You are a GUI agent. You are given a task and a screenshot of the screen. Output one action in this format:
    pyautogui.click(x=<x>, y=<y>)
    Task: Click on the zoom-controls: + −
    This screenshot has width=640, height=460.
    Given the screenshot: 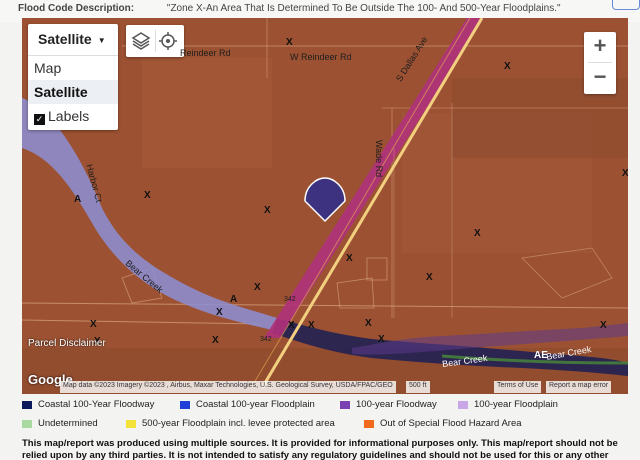 What is the action you would take?
    pyautogui.click(x=600, y=63)
    